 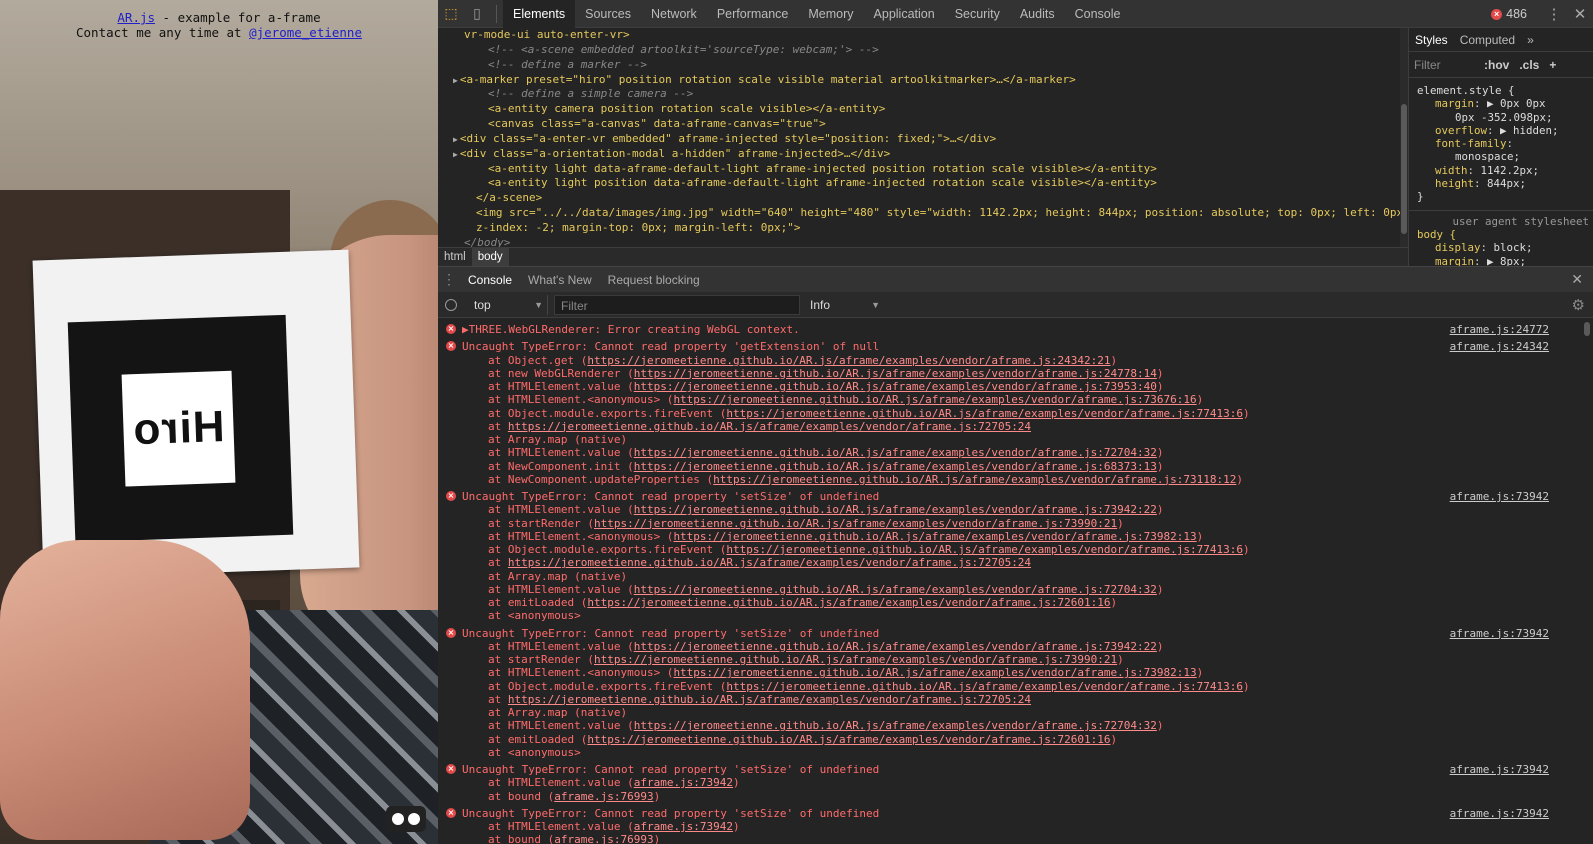 I want to click on log-level-select: Info ▼, so click(x=845, y=305).